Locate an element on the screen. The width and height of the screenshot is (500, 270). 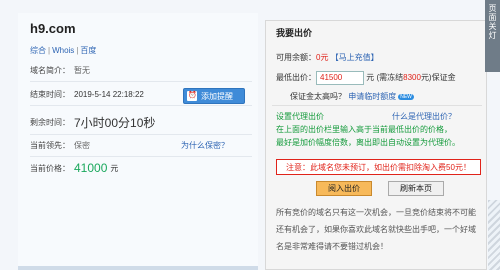
link-overview: 综合 is located at coordinates (38, 50).